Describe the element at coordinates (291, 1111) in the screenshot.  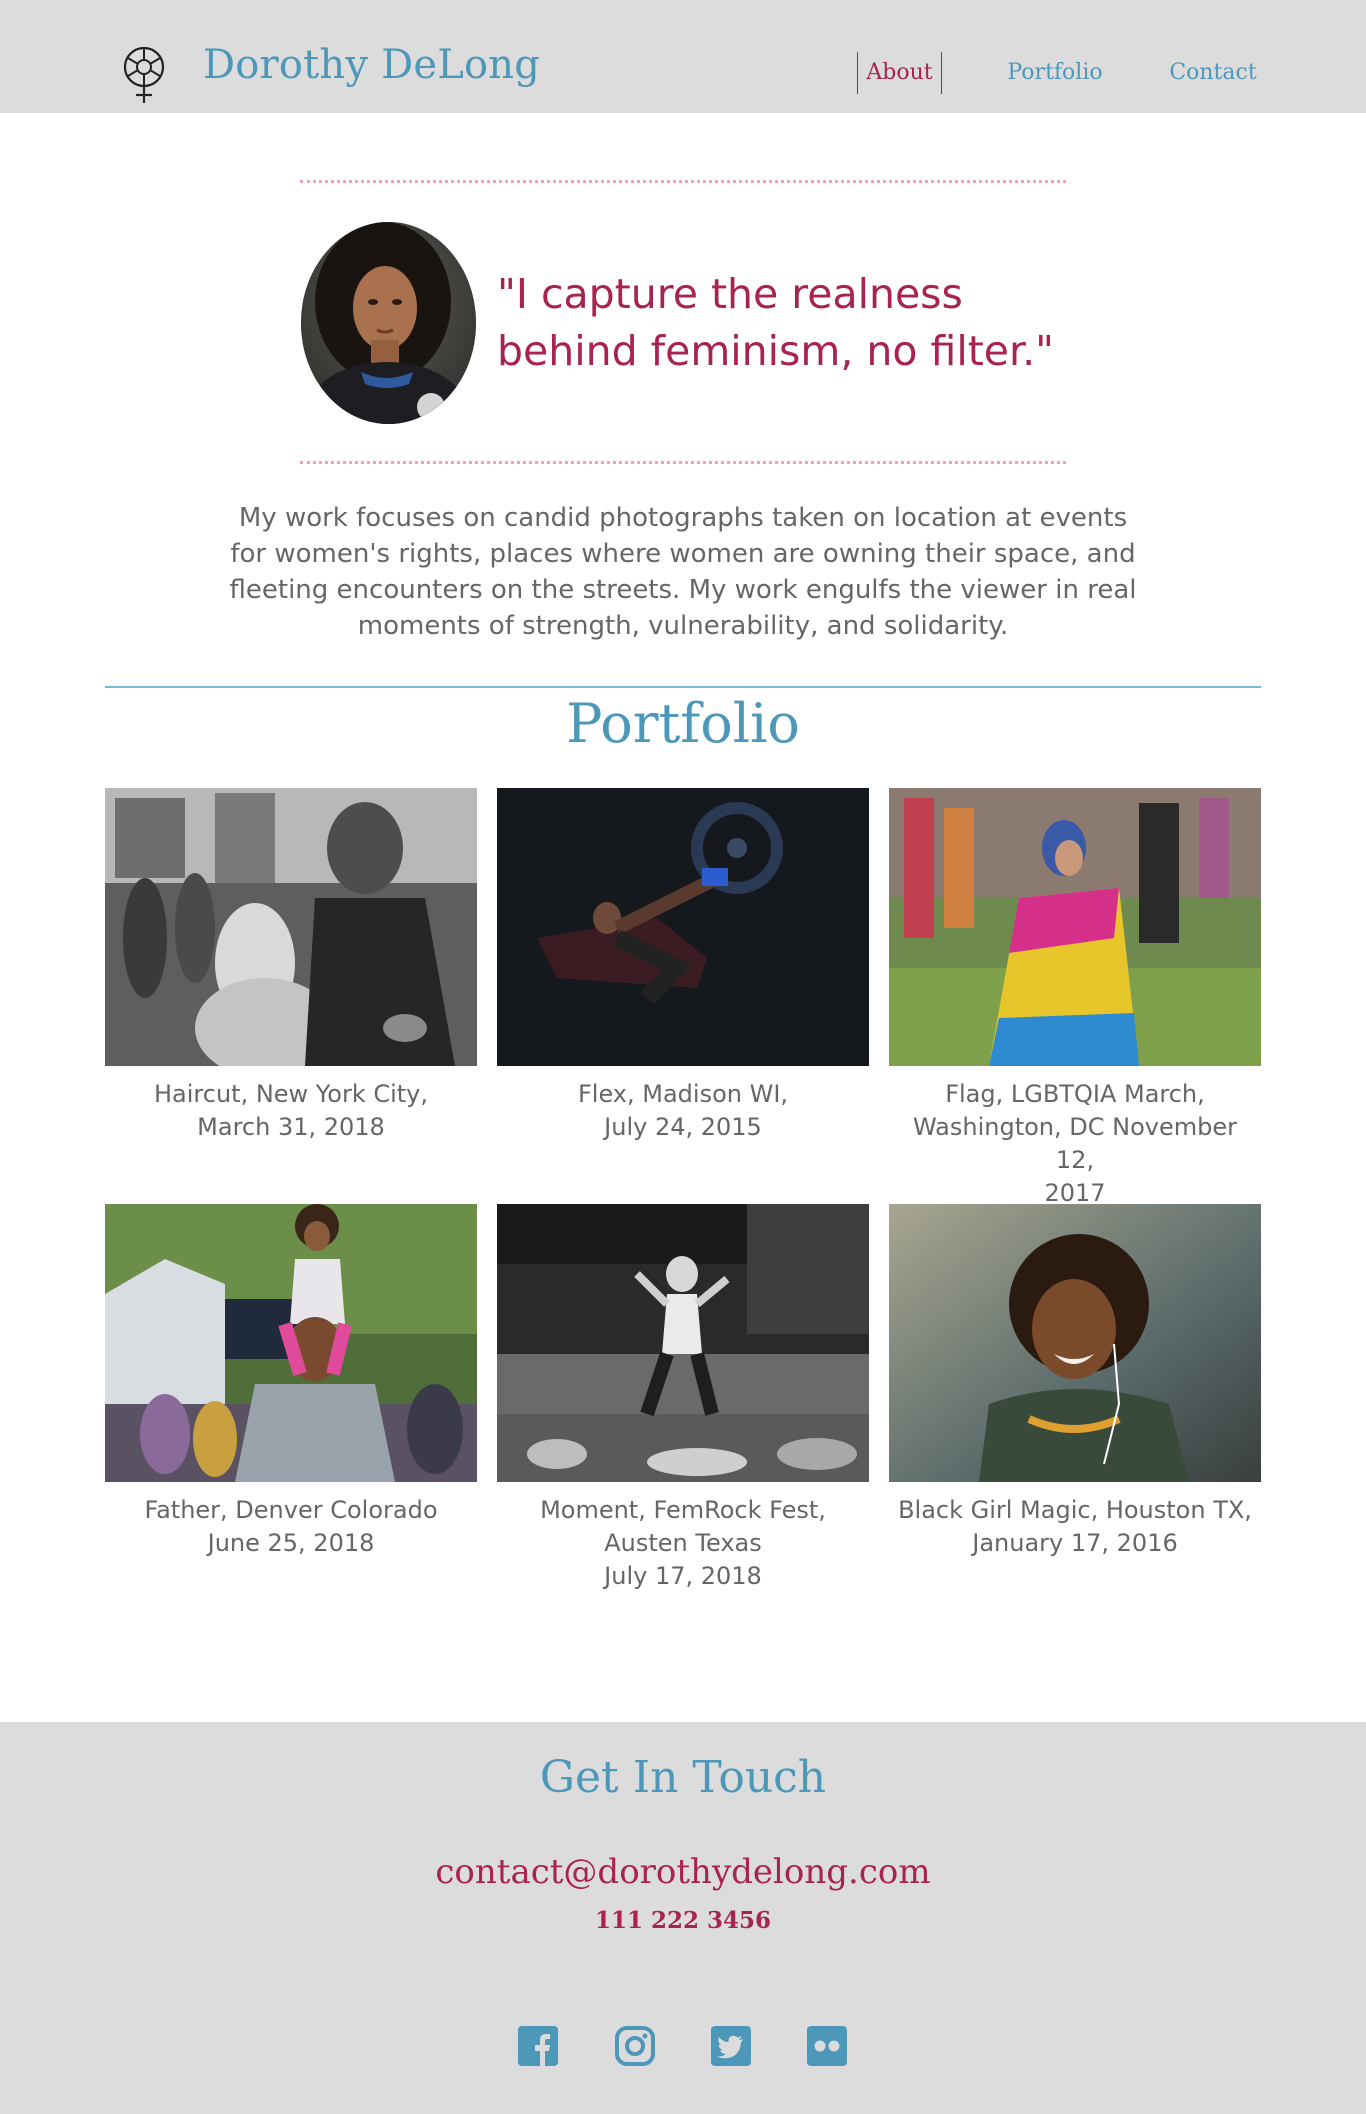
I see `photo-caption: Haircut, New York City, March 31, 2018` at that location.